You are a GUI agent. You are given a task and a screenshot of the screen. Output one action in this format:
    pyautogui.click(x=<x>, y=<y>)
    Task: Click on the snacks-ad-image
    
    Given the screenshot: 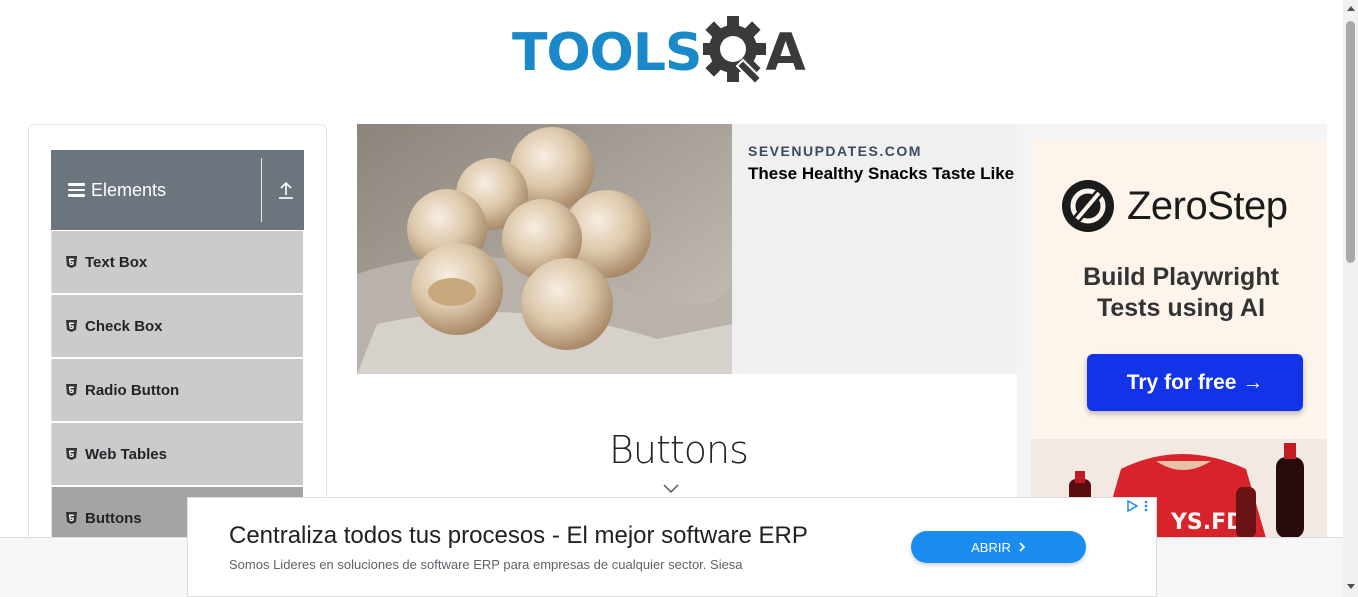 What is the action you would take?
    pyautogui.click(x=544, y=249)
    